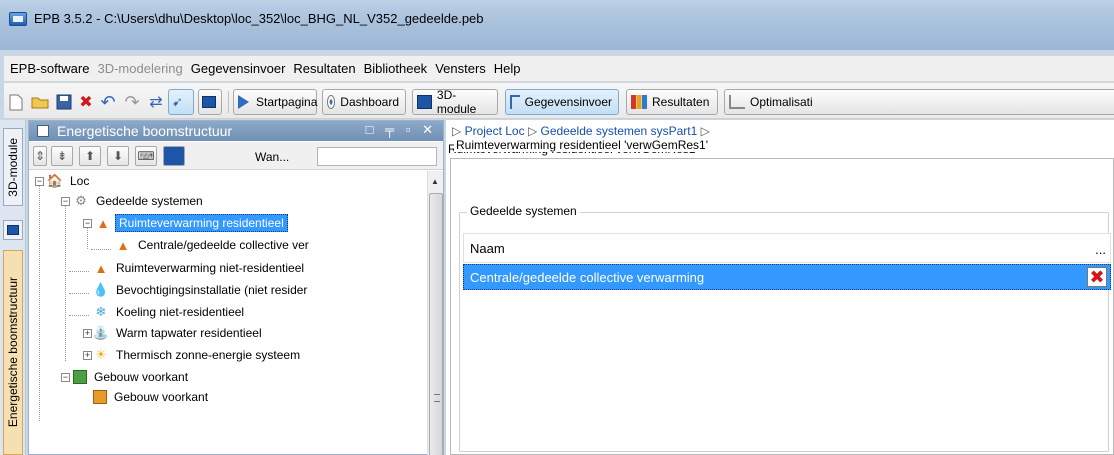  Describe the element at coordinates (201, 290) in the screenshot. I see `tree-node: 💧 Bevochtigingsinstallatie (niet resider` at that location.